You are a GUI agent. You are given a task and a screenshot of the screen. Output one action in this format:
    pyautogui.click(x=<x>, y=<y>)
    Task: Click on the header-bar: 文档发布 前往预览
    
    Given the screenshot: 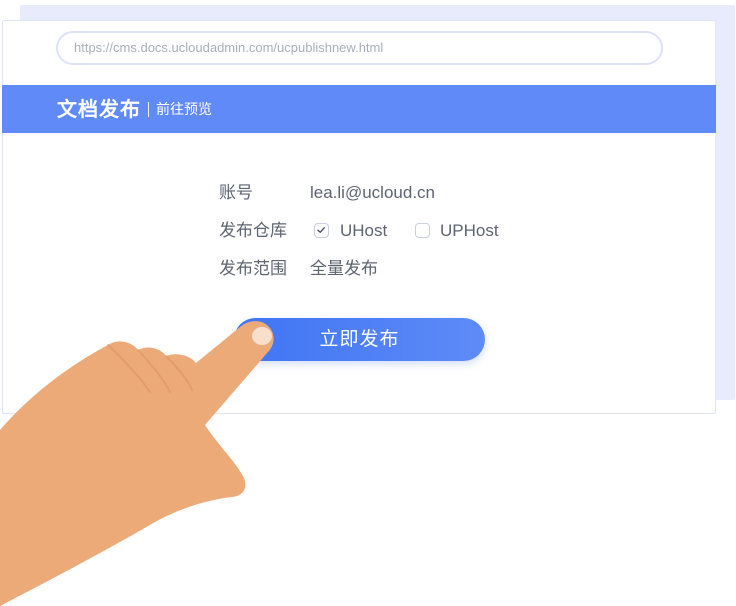 What is the action you would take?
    pyautogui.click(x=359, y=109)
    